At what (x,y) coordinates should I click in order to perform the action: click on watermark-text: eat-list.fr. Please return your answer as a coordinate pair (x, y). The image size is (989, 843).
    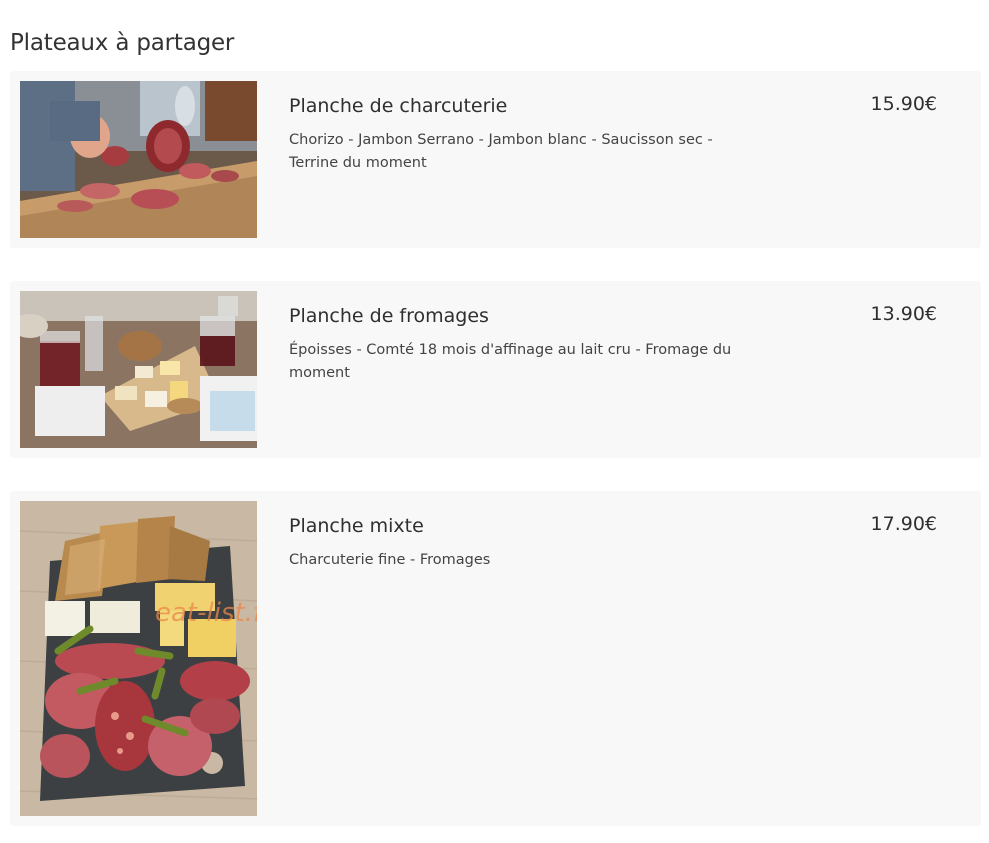
    Looking at the image, I should click on (206, 613).